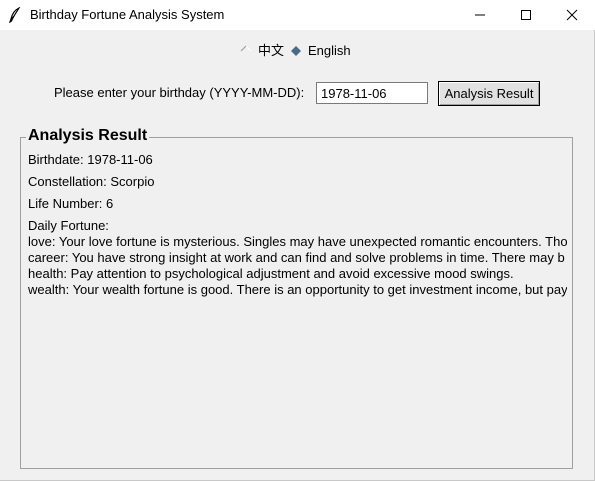 This screenshot has width=595, height=481. I want to click on close-icon, so click(572, 15).